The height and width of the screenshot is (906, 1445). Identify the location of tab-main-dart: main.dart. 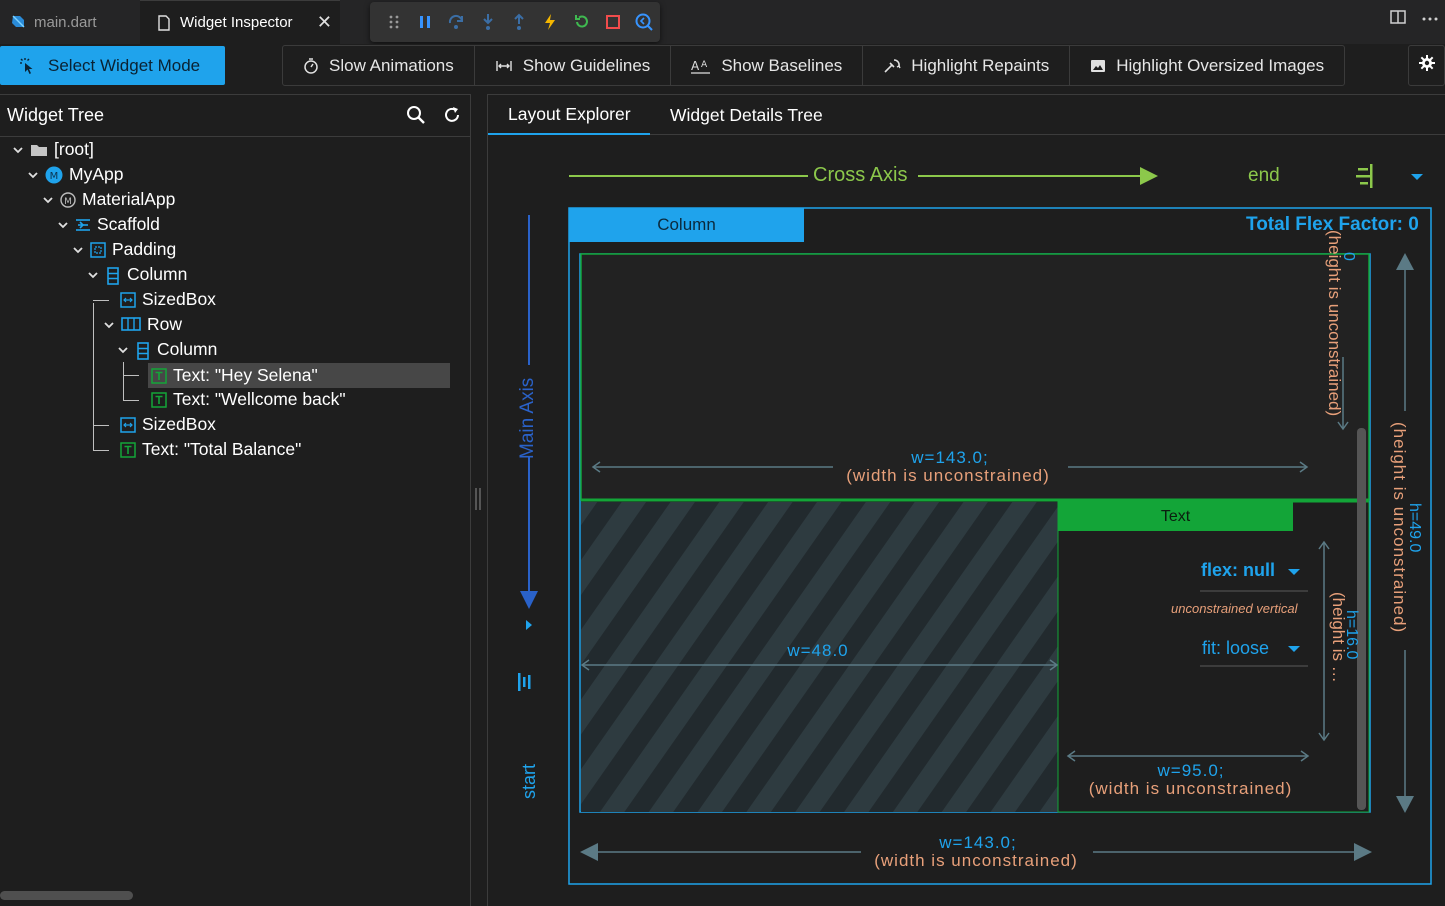
(70, 22).